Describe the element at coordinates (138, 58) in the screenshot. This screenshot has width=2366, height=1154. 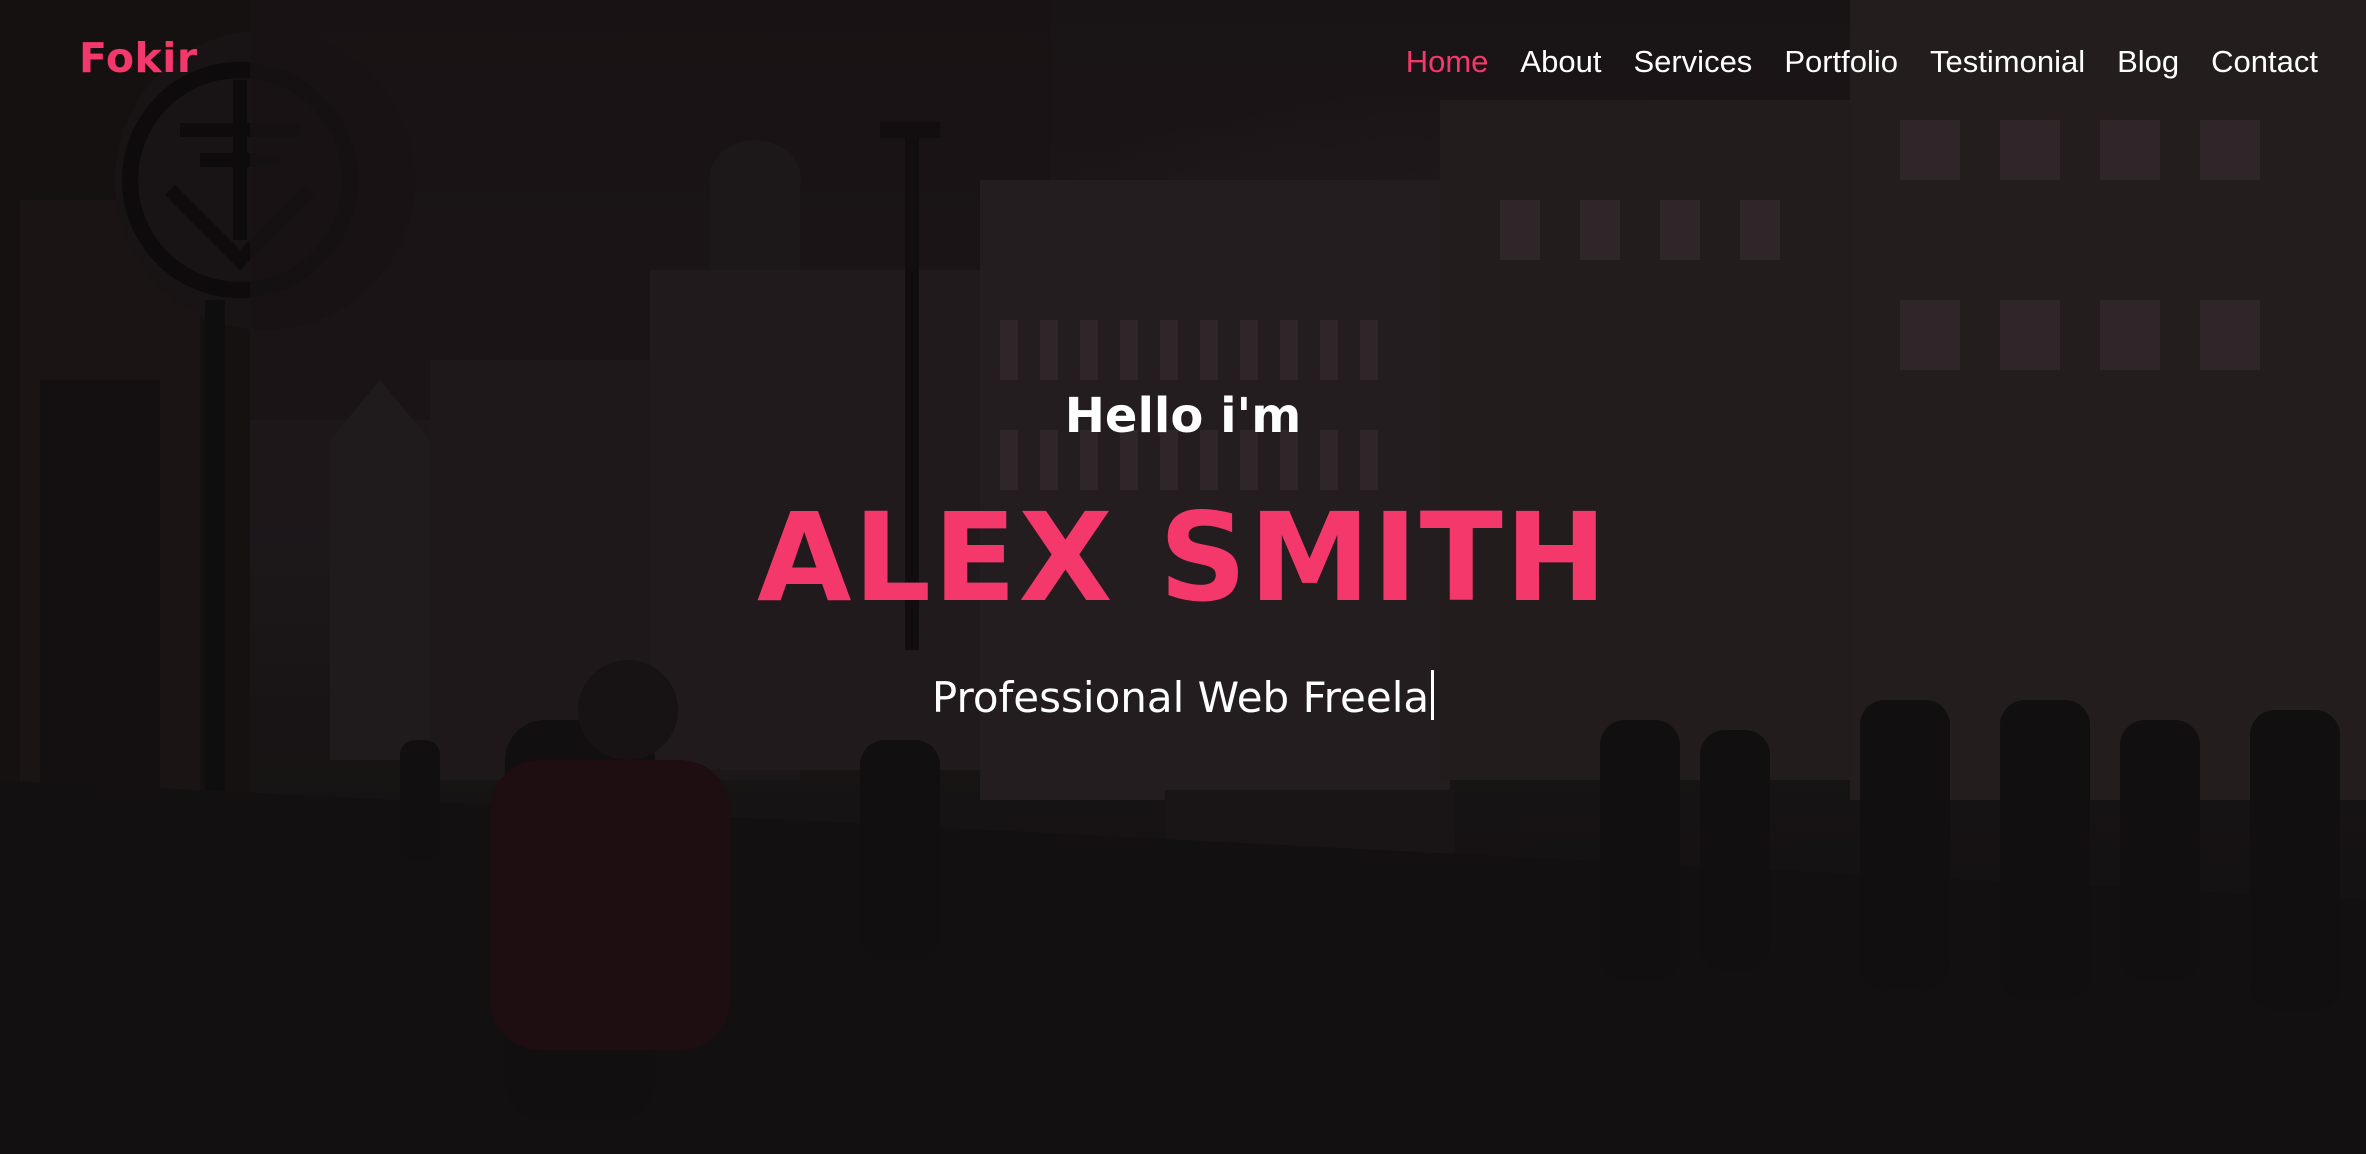
I see `site-logo: Fokir` at that location.